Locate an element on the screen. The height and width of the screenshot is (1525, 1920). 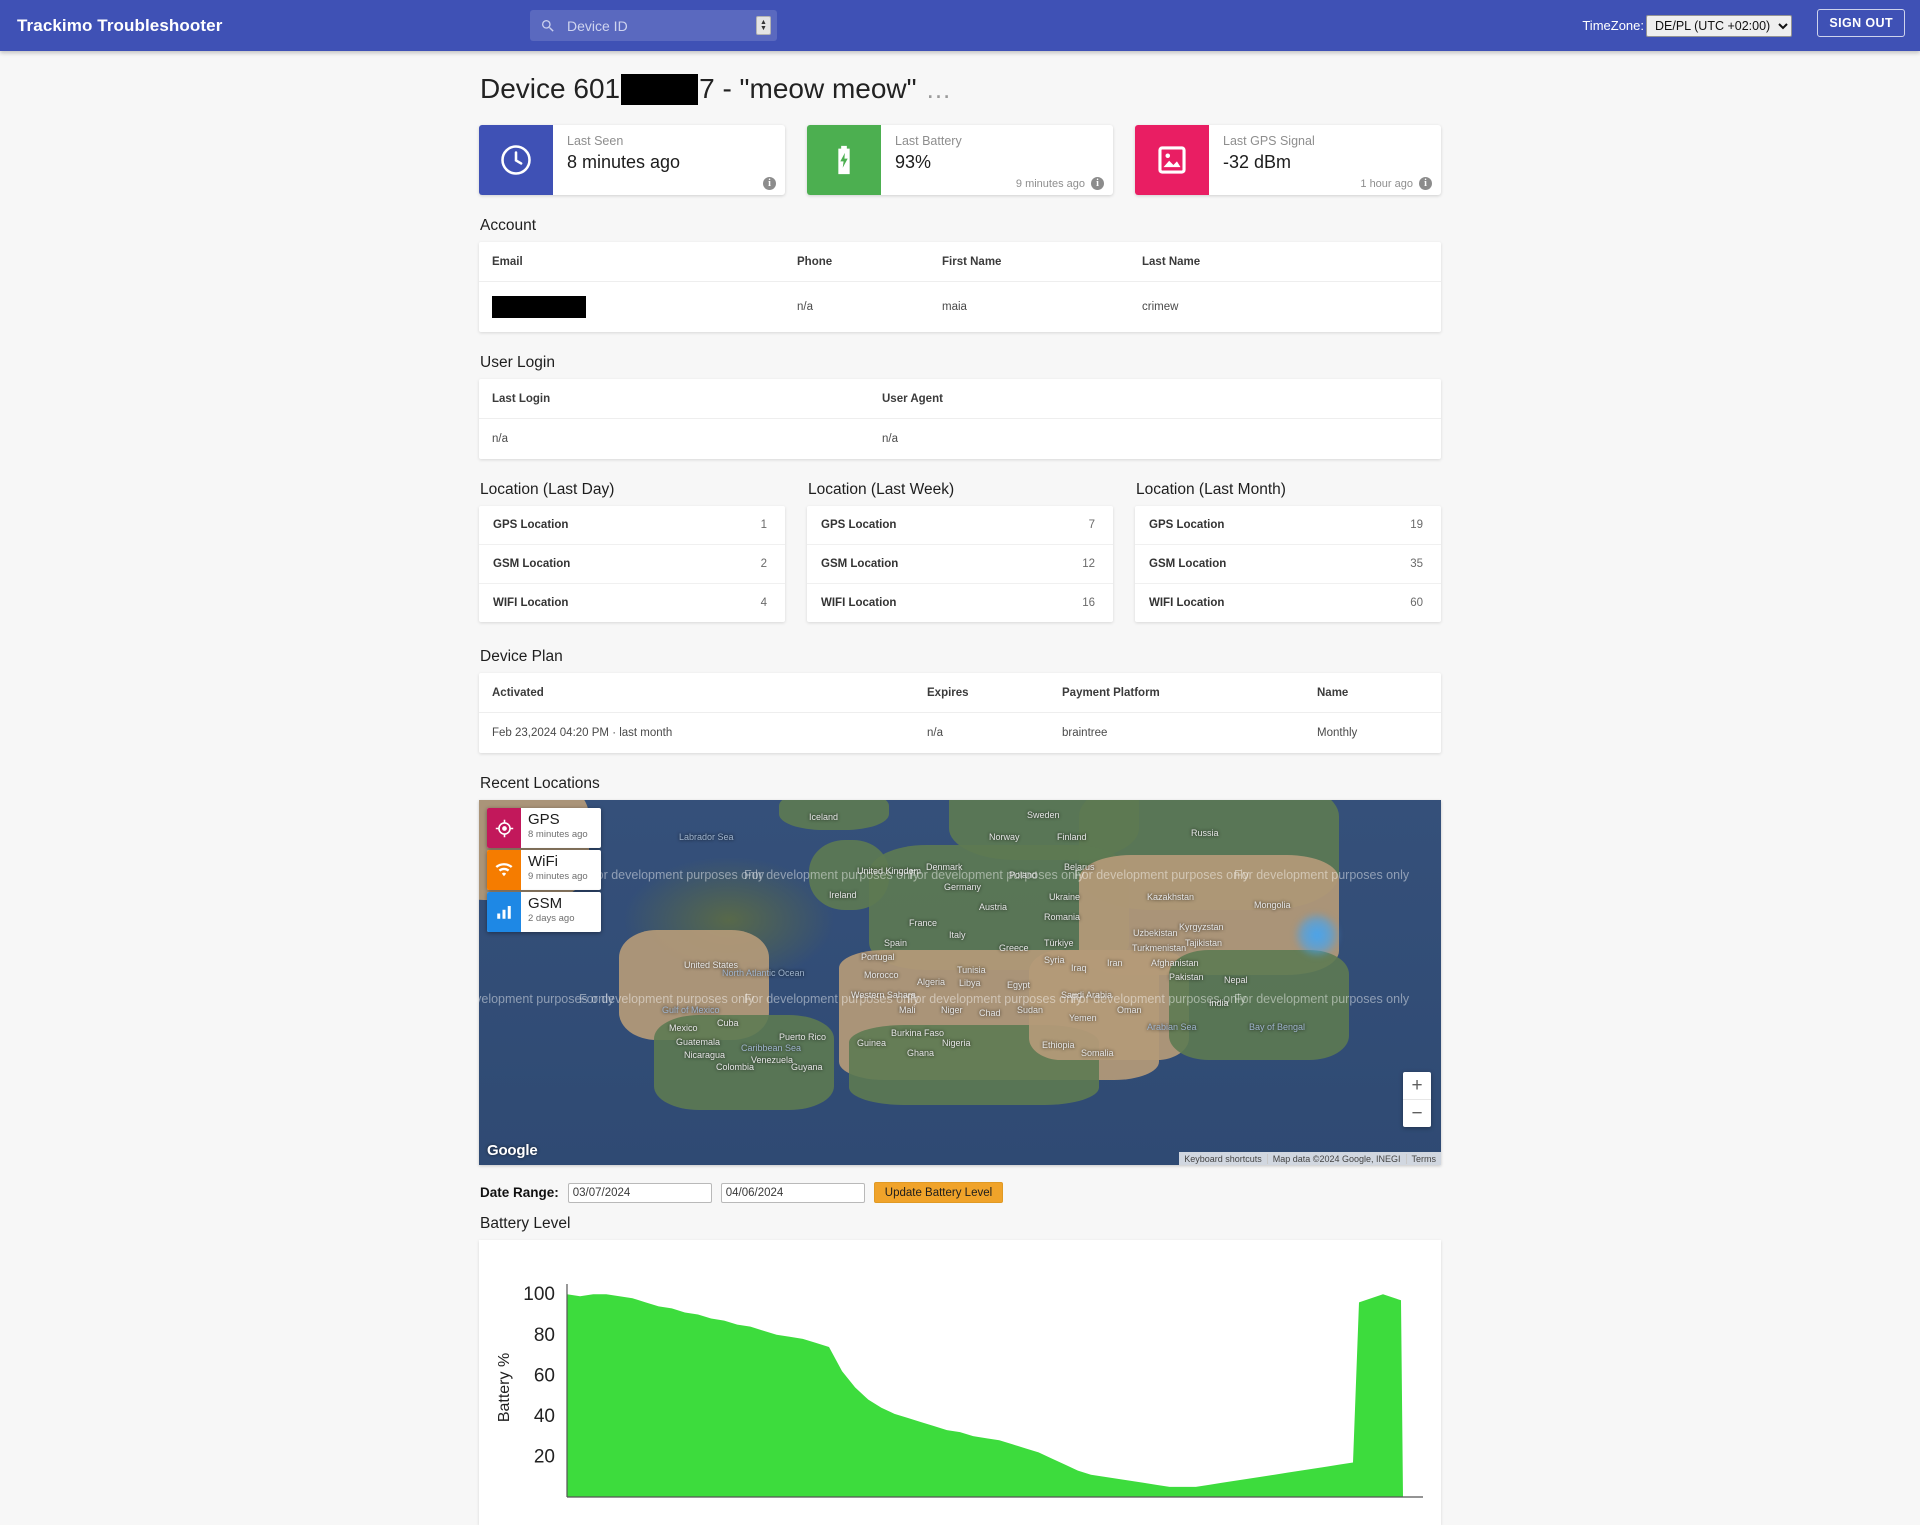
legend-item-wifi: WiFi 9 minutes ago is located at coordinates (544, 870).